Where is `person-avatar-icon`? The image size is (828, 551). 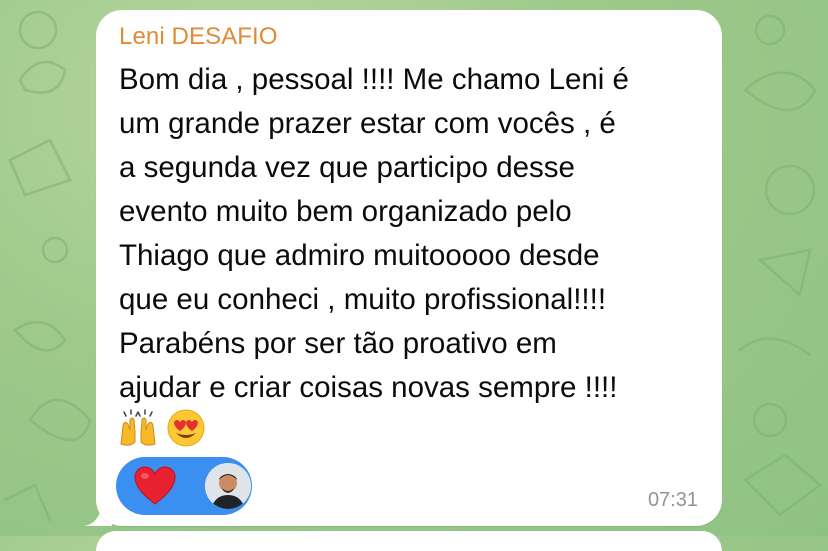 person-avatar-icon is located at coordinates (228, 486).